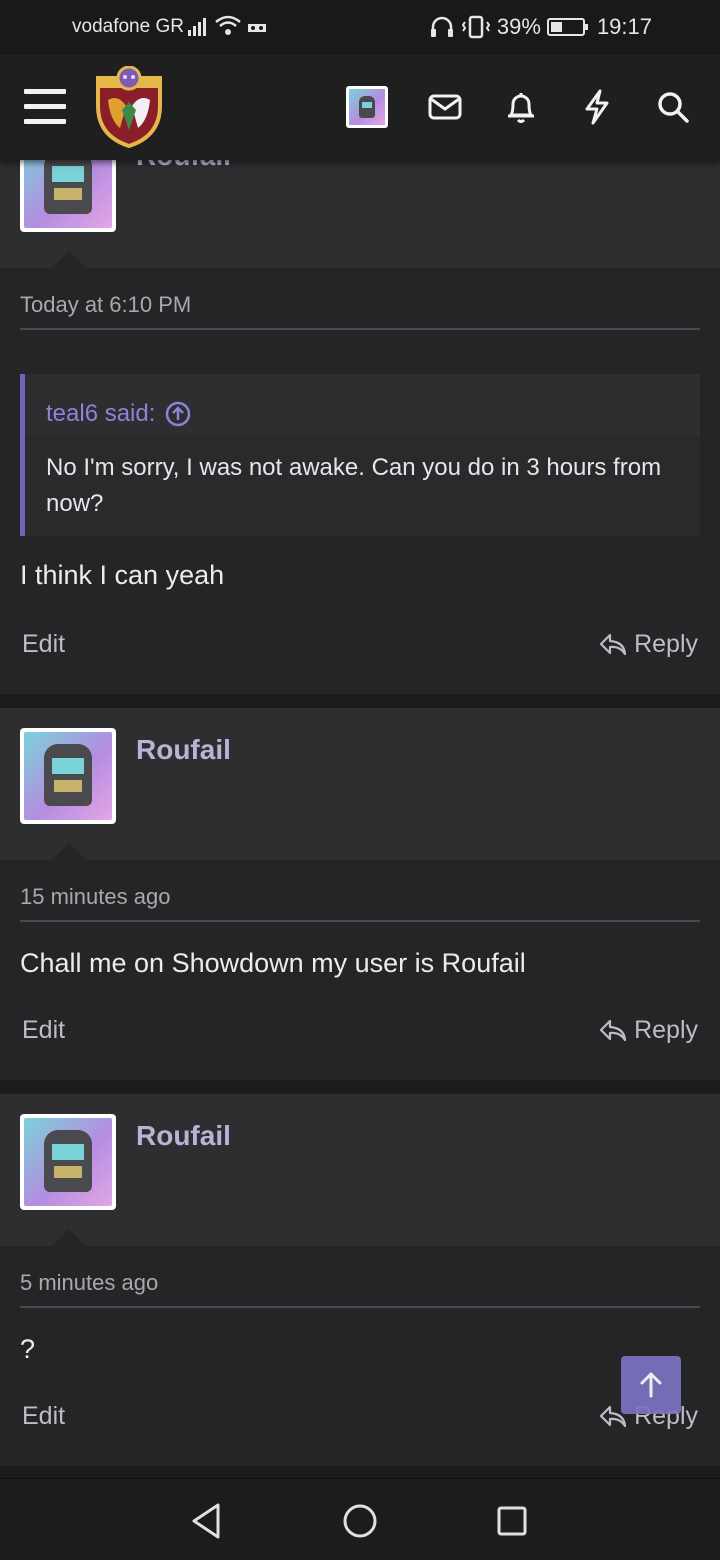  Describe the element at coordinates (273, 963) in the screenshot. I see `post-message: Chall me on Showdown my user is Roufail` at that location.